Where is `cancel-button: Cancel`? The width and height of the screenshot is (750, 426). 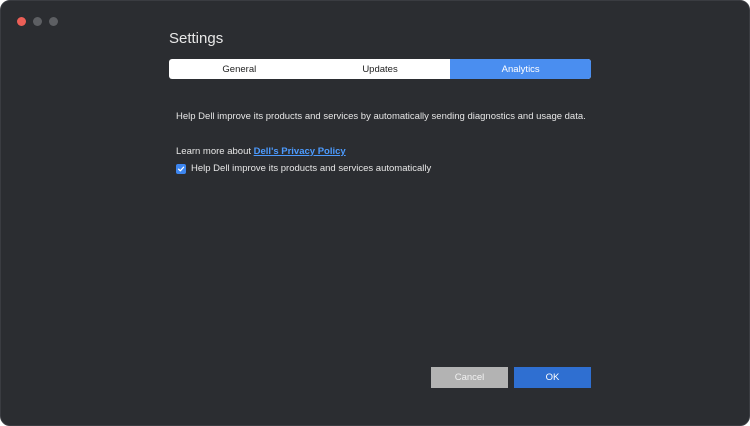
cancel-button: Cancel is located at coordinates (469, 377).